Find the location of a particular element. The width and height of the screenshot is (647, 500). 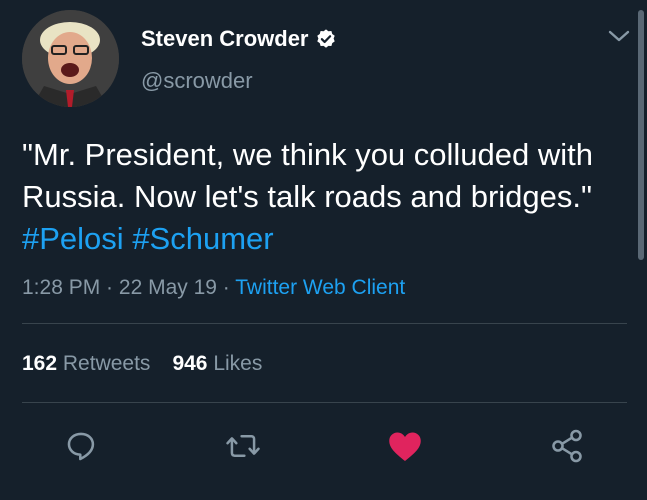

retweets-count: 162 is located at coordinates (40, 363).